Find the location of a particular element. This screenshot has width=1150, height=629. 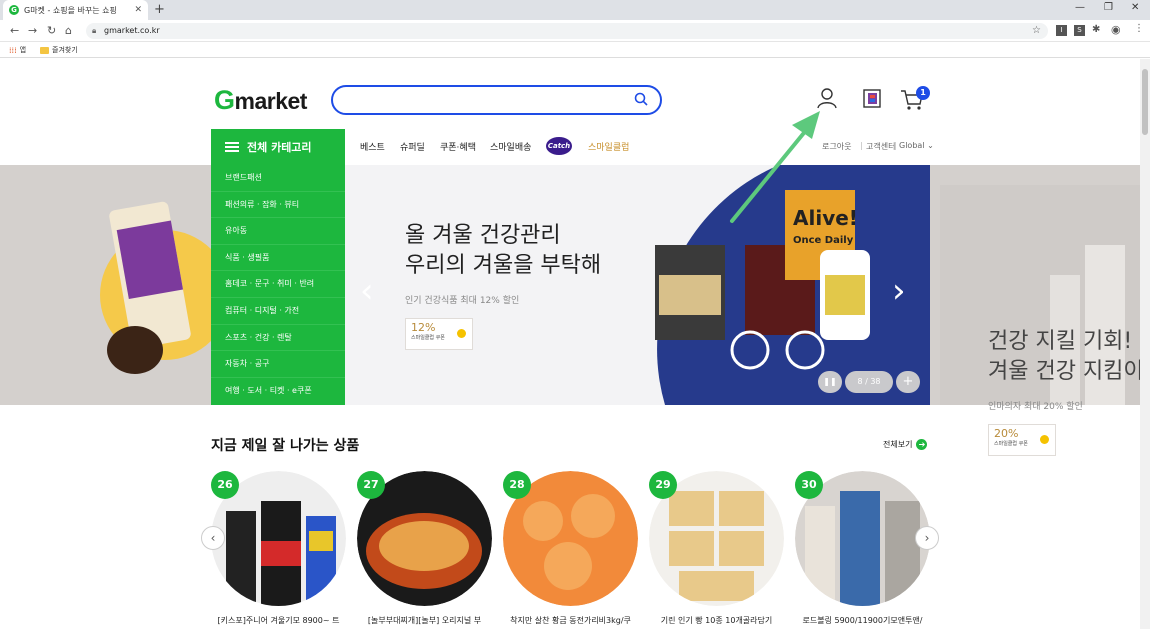

address-bar-row: ← → ↻ ⌂ 🔒︎ gmarket.co.kr ☆ I S ✱ ◉ ⋮ is located at coordinates (575, 31).